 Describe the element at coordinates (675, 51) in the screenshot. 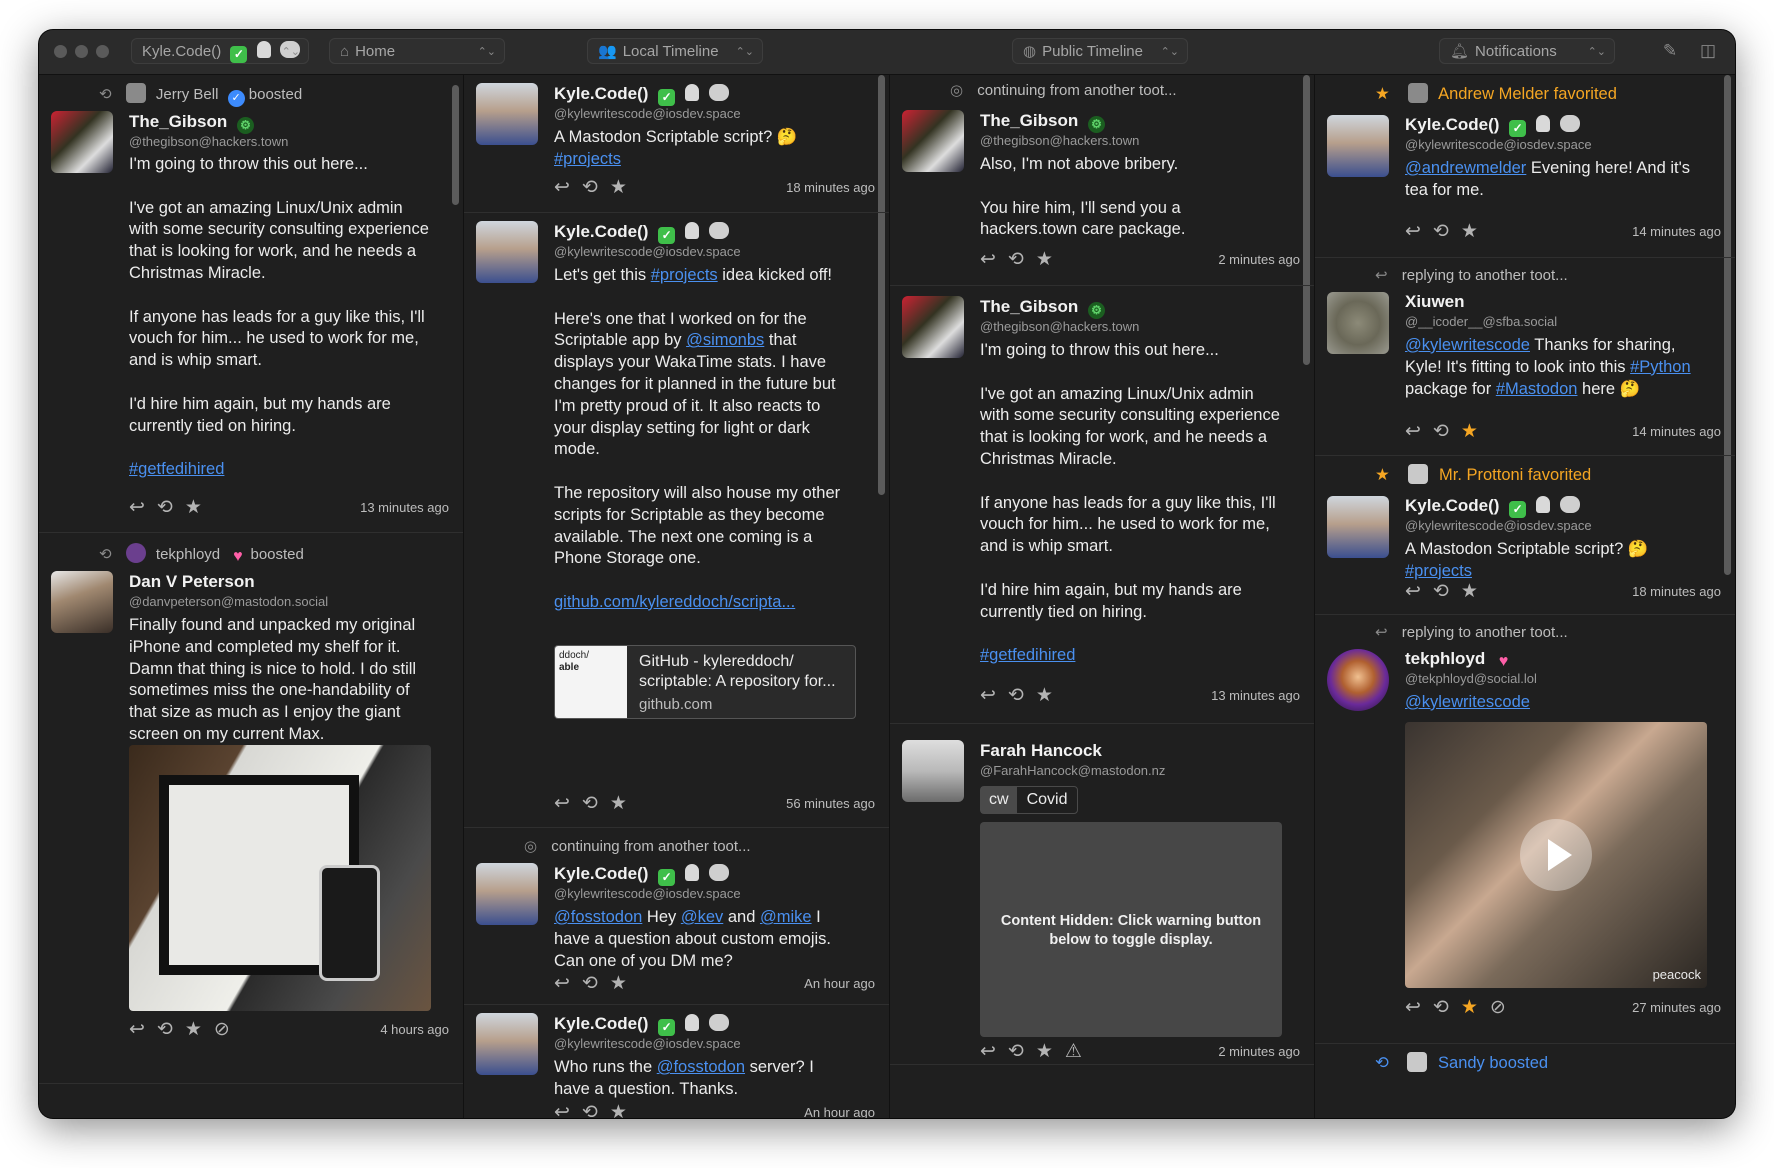

I see `local-timeline-selector: 👥 Local Timeline ⌃⌄` at that location.